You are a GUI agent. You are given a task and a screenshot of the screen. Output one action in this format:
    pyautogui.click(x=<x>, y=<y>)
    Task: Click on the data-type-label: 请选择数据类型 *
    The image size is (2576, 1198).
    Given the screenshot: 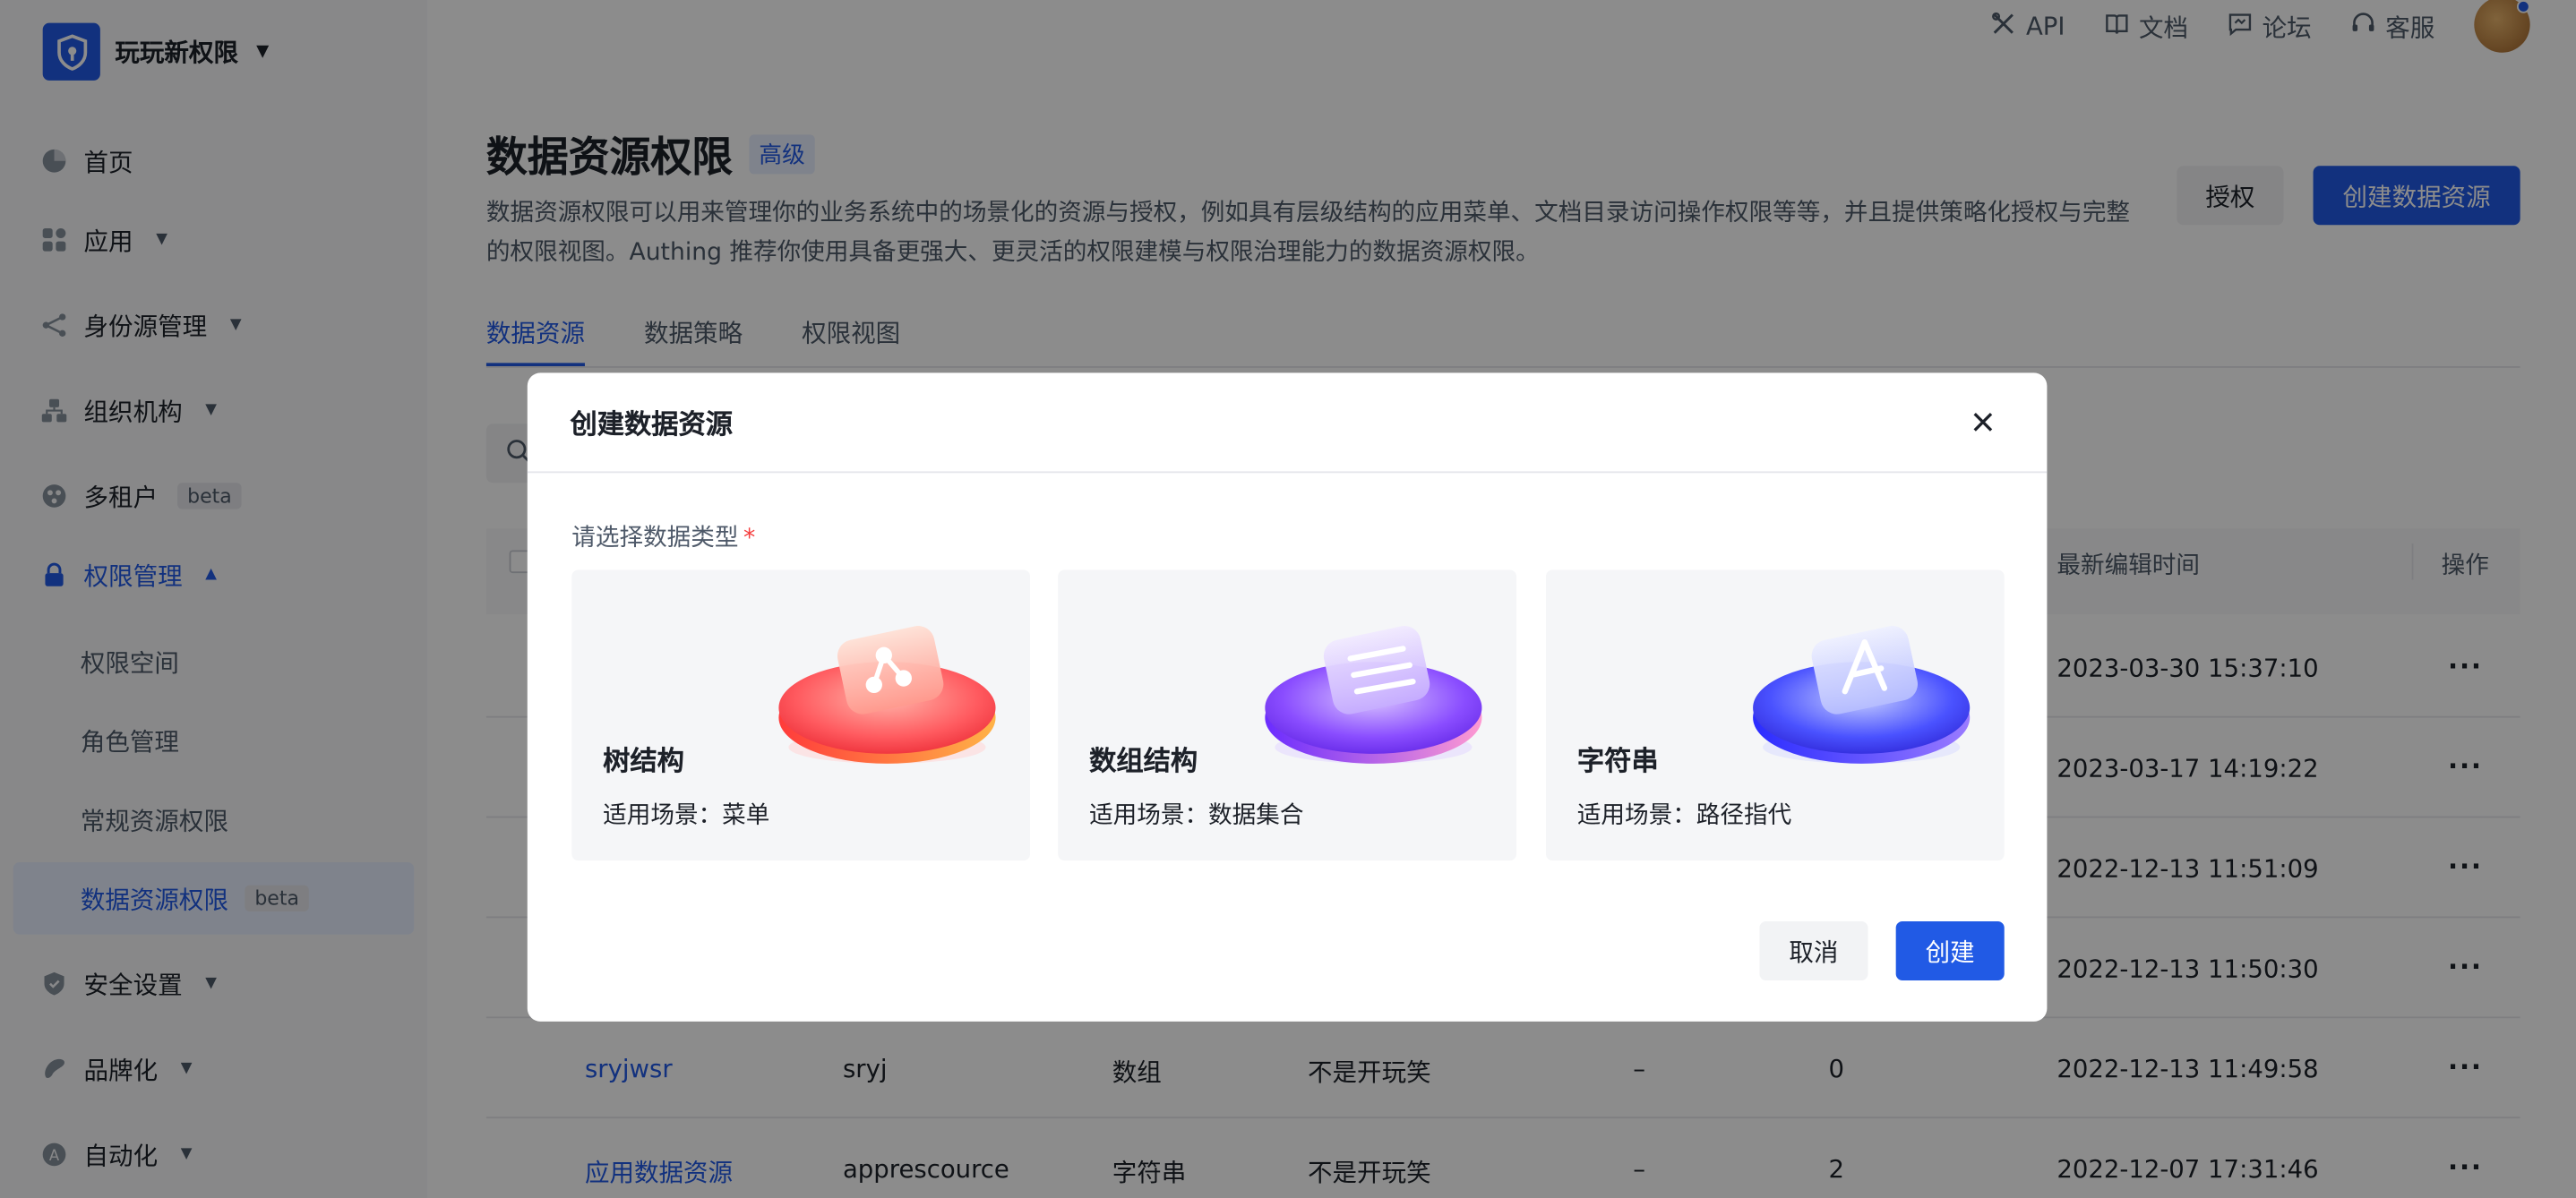 What is the action you would take?
    pyautogui.click(x=663, y=536)
    